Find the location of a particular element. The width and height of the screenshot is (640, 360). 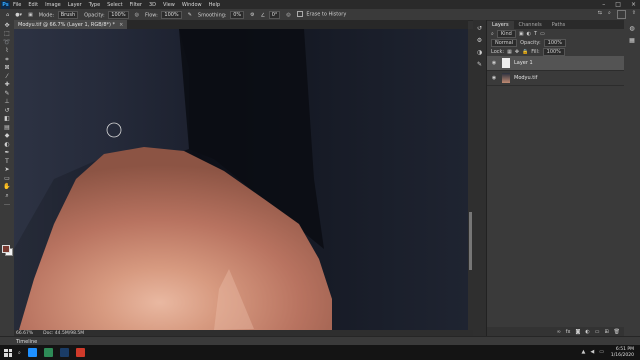

filter-type-icon: T is located at coordinates (535, 34).